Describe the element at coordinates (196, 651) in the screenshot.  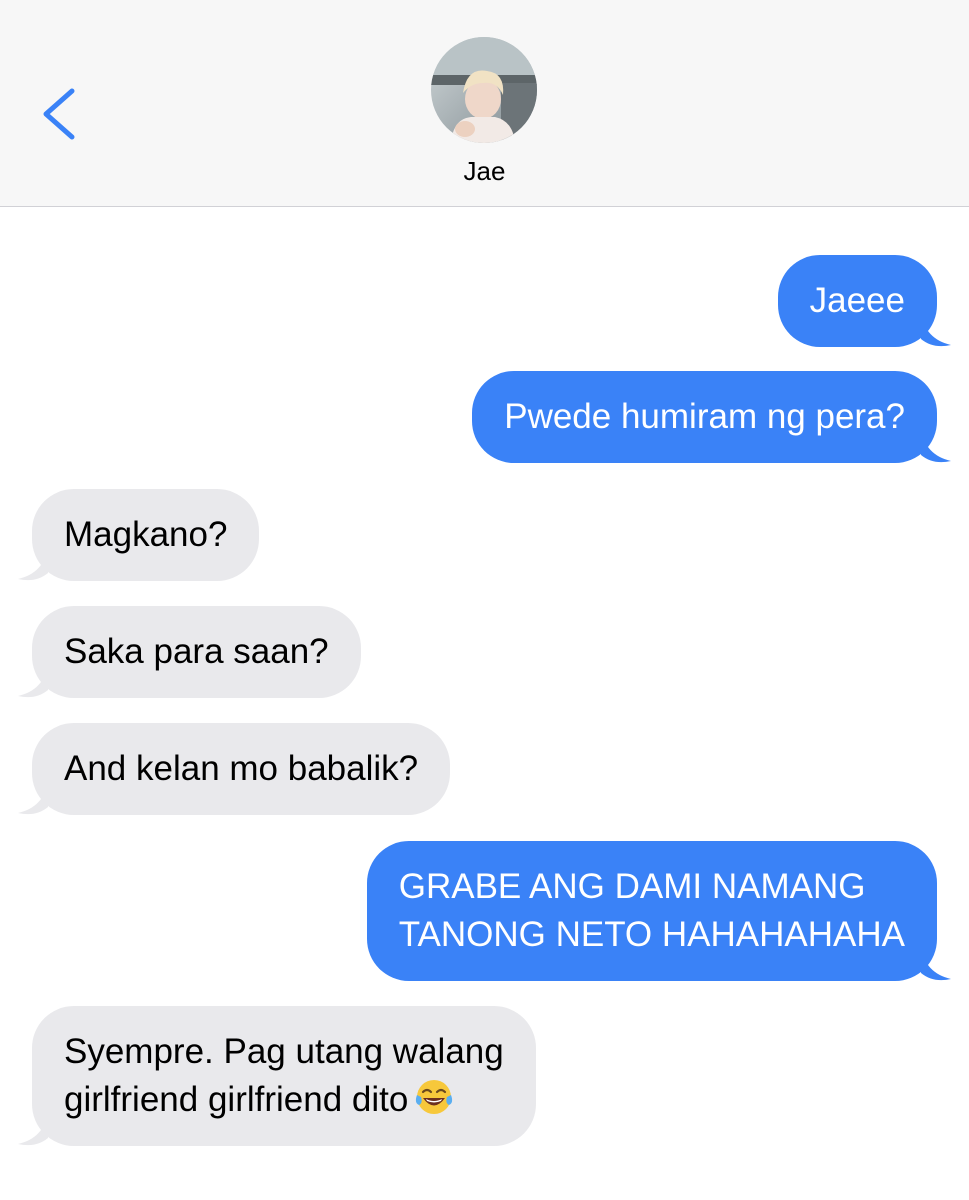
I see `message-text: Saka para saan?` at that location.